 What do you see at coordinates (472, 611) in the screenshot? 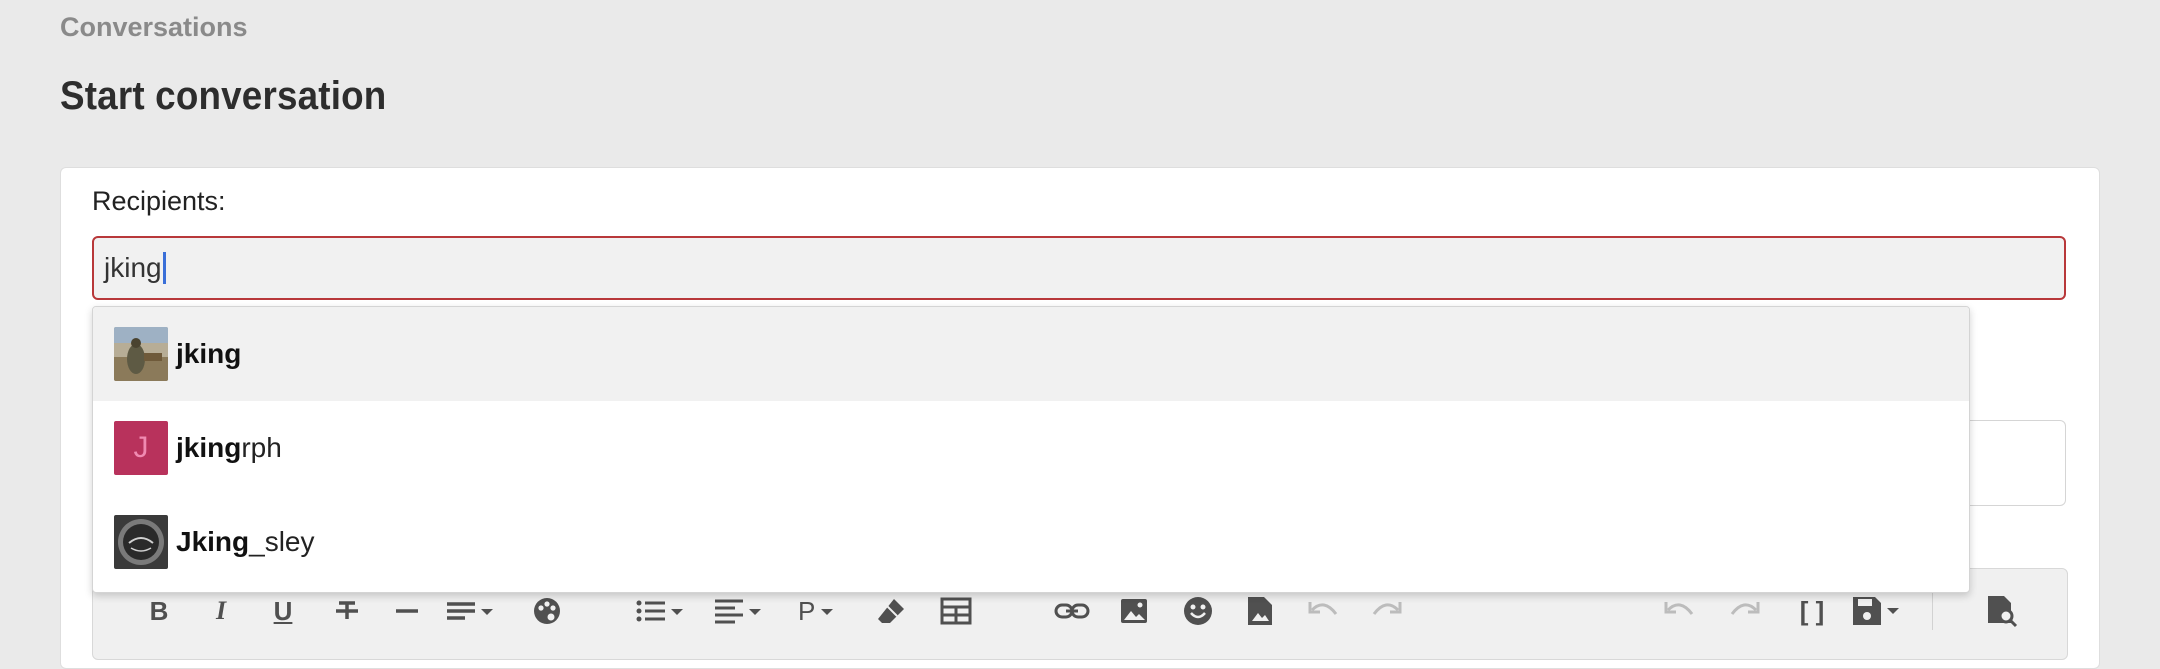
I see `text-size-icon` at bounding box center [472, 611].